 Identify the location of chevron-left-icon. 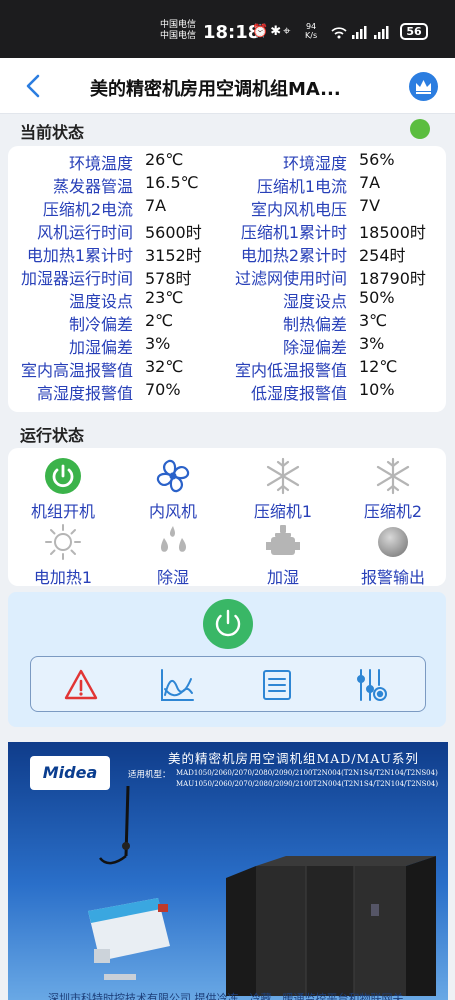
(33, 86).